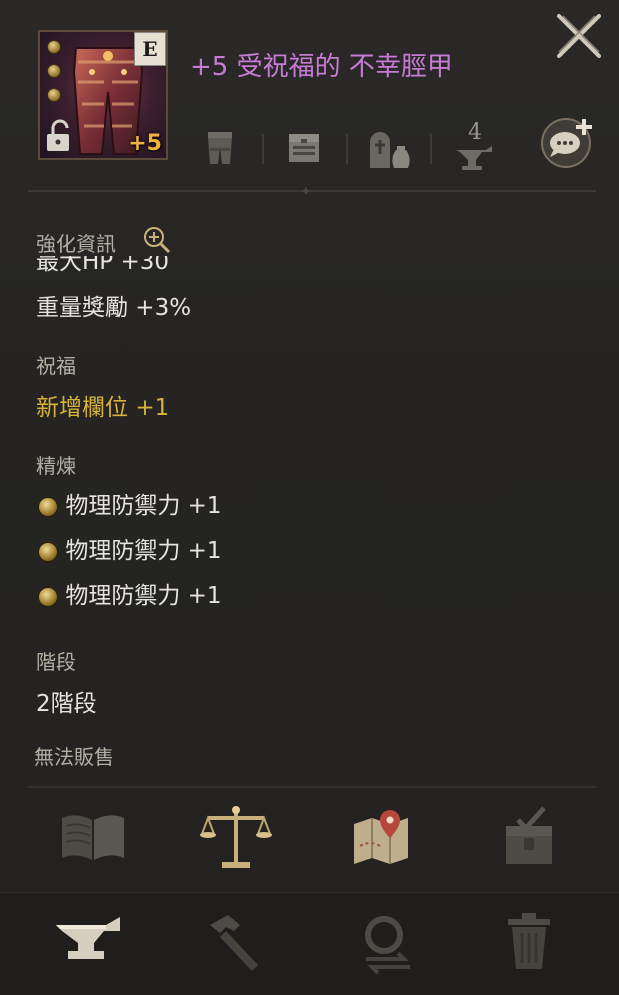 The height and width of the screenshot is (995, 619). Describe the element at coordinates (93, 838) in the screenshot. I see `book-icon` at that location.